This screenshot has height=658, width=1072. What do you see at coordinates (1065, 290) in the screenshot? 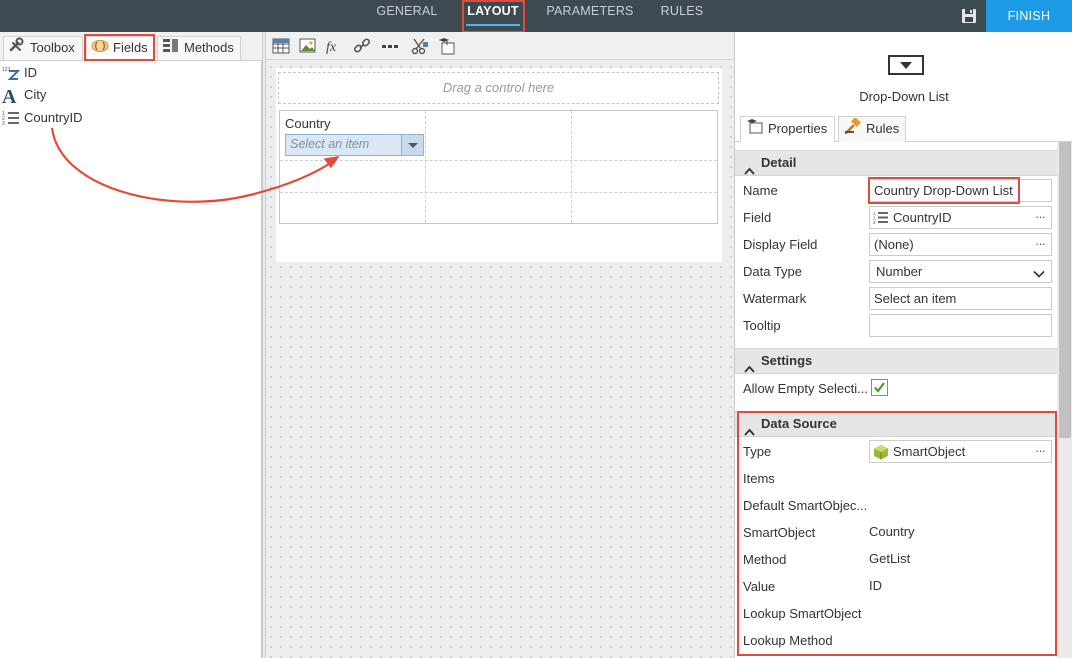
I see `scrollbar-thumb` at bounding box center [1065, 290].